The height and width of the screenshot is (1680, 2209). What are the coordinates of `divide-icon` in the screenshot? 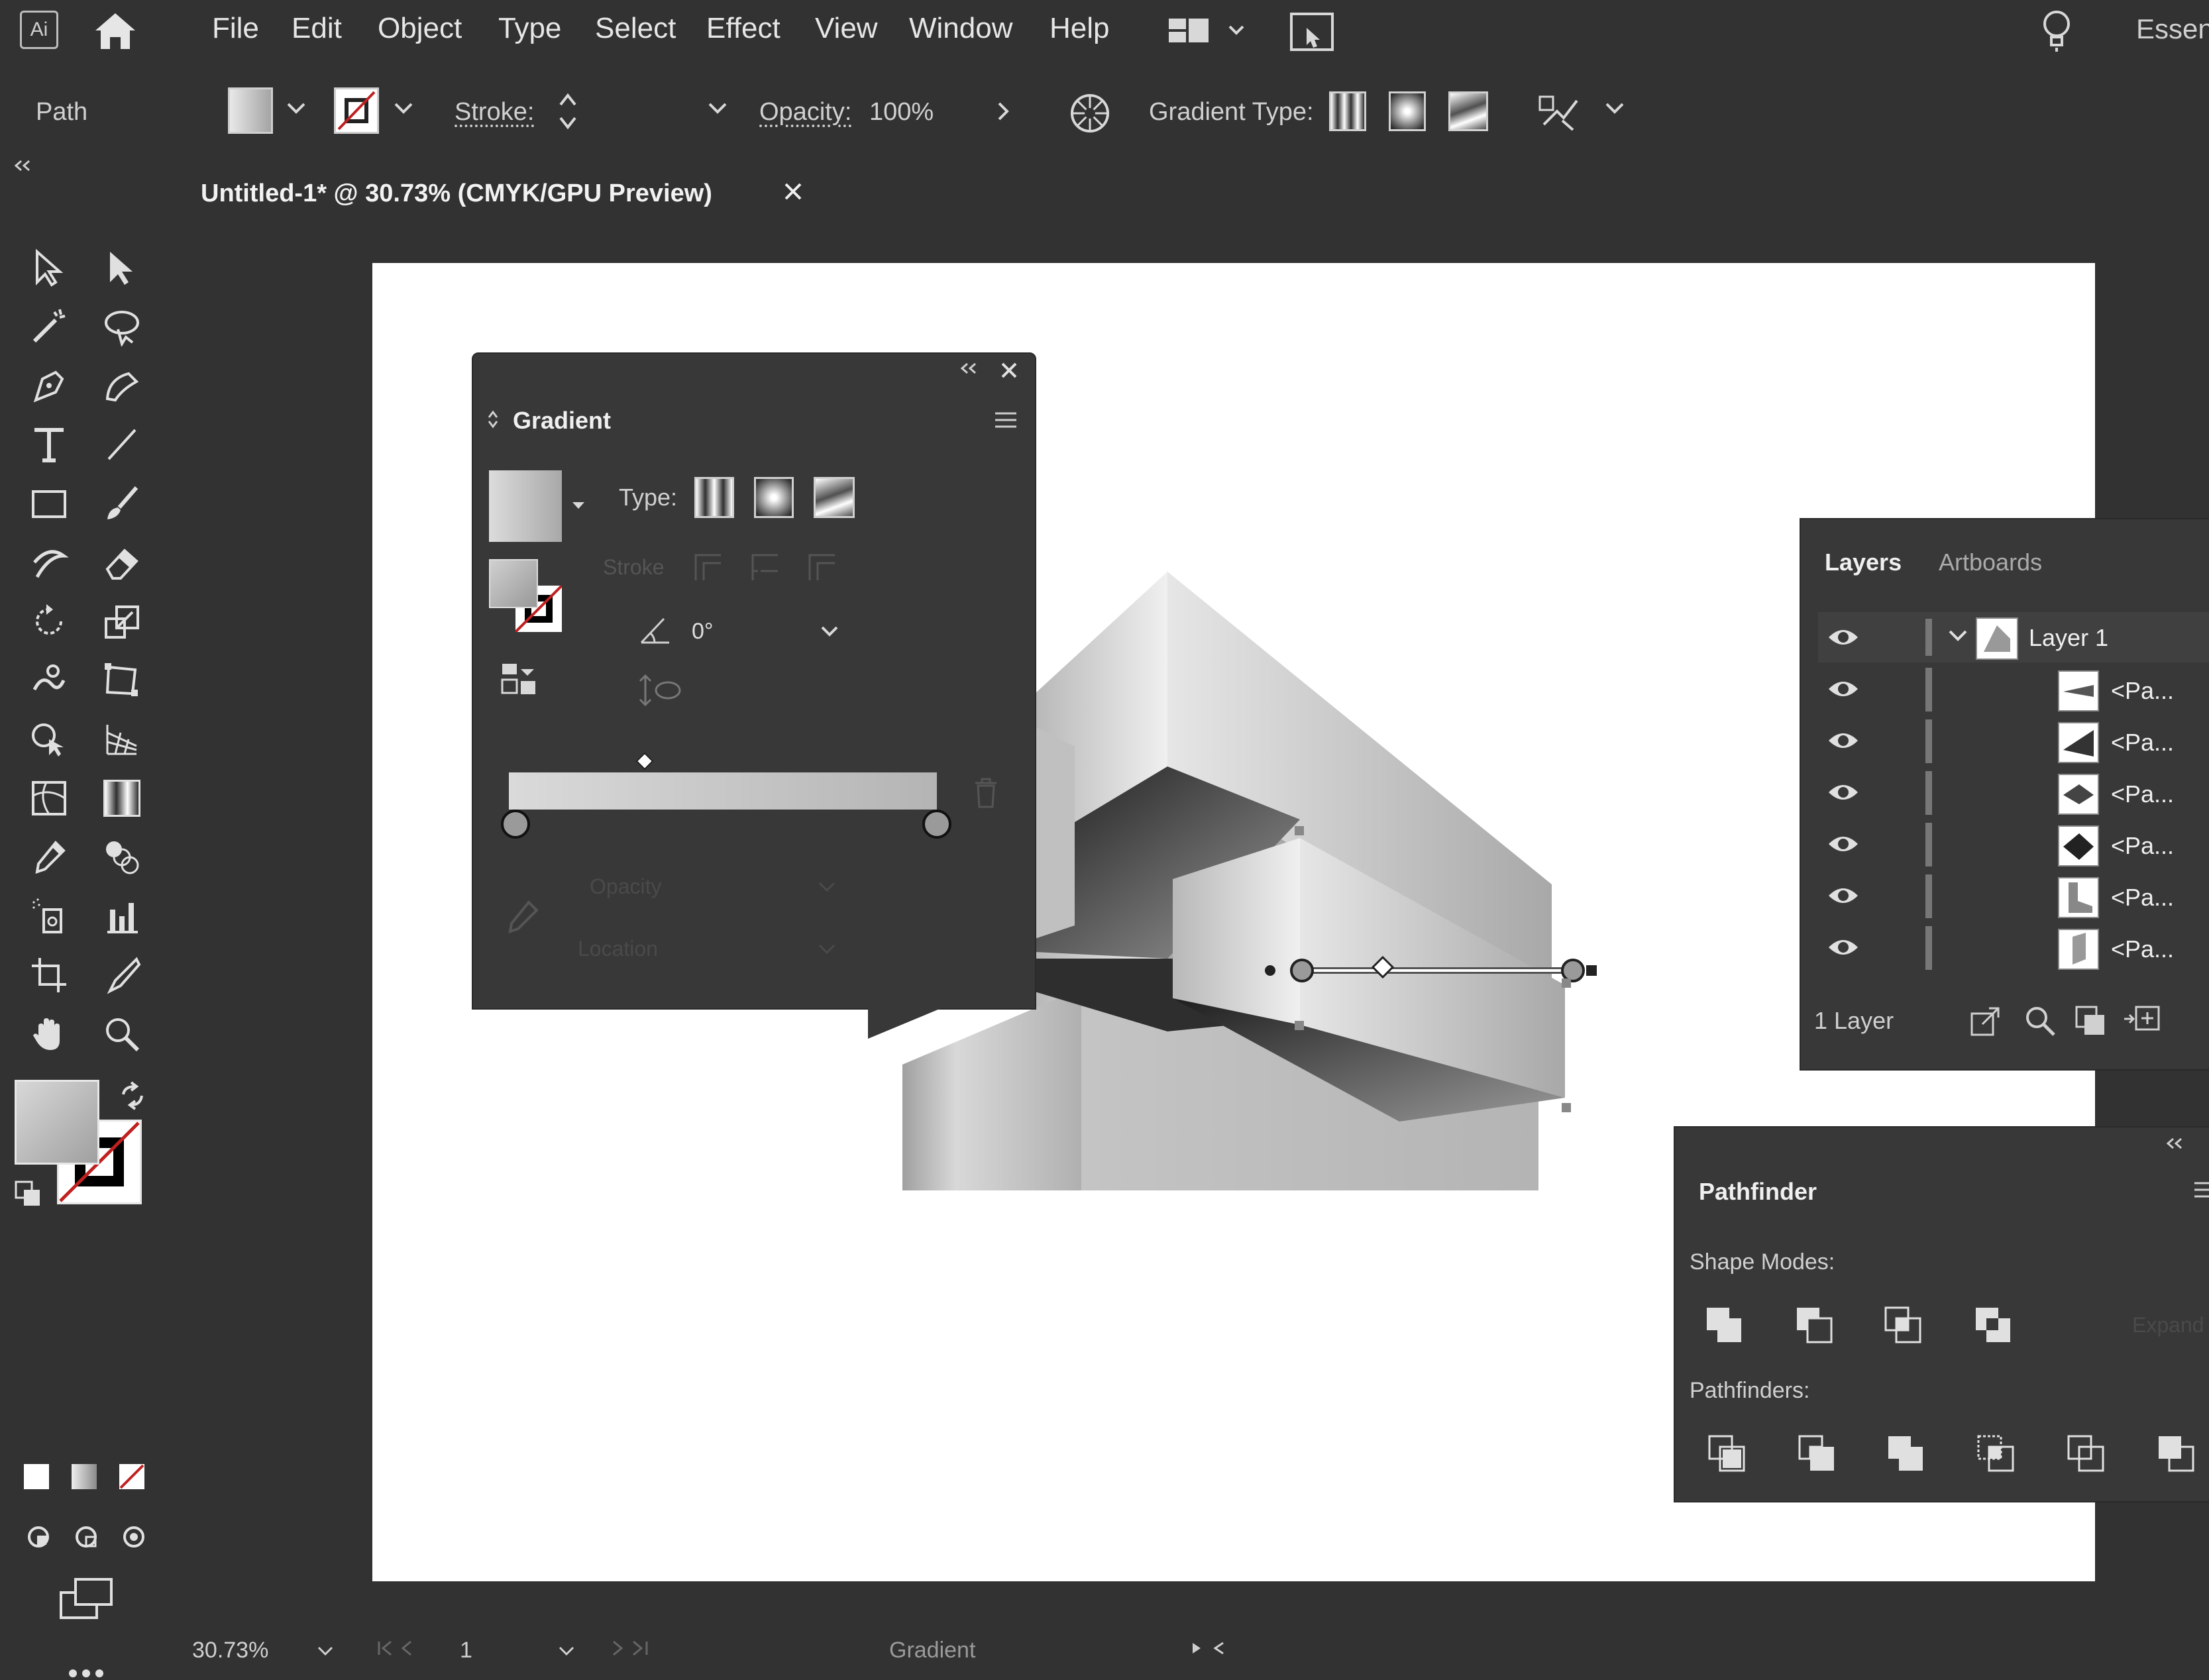 It's located at (1727, 1453).